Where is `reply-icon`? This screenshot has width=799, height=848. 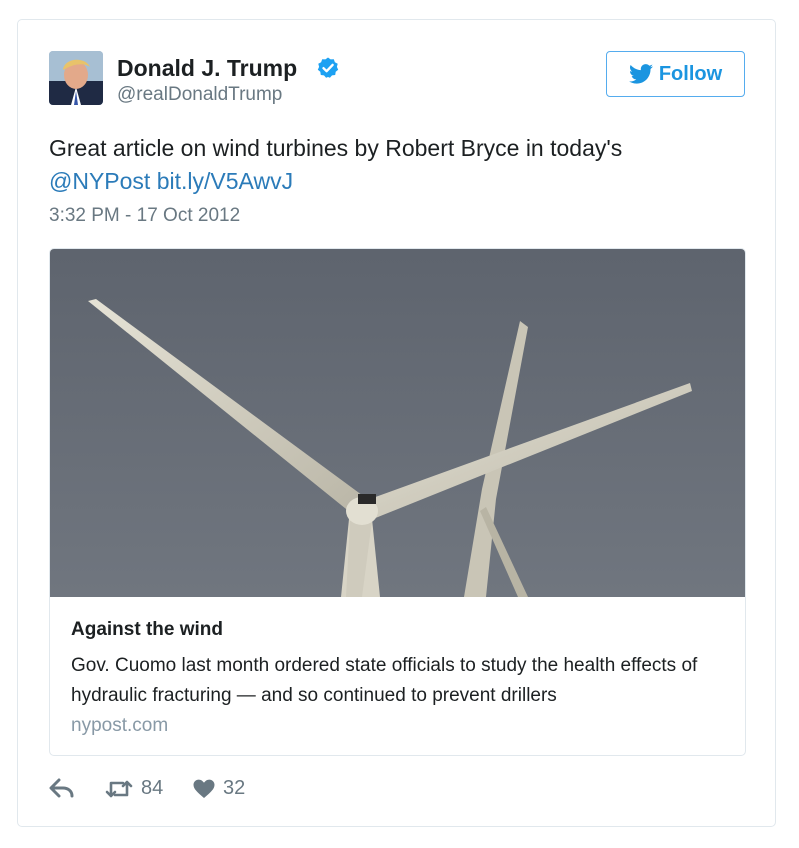 reply-icon is located at coordinates (61, 788).